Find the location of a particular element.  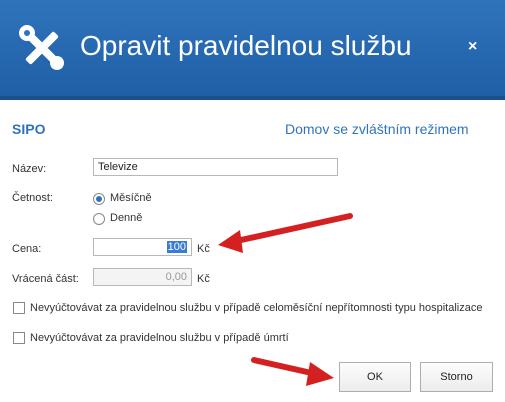

name-label: Název: is located at coordinates (29, 169).